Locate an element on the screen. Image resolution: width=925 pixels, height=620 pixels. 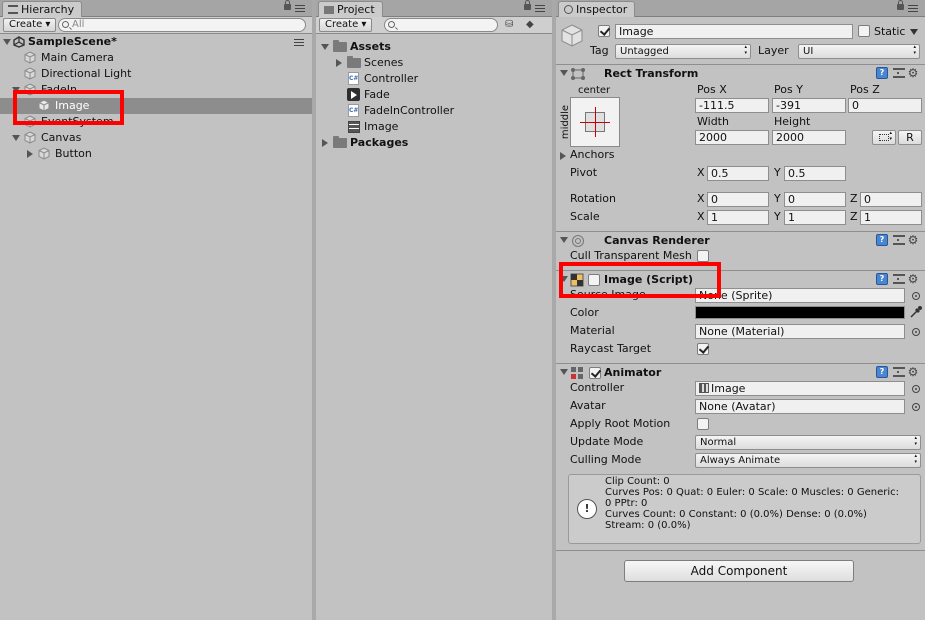
project-item-packages: Packages is located at coordinates (434, 143).